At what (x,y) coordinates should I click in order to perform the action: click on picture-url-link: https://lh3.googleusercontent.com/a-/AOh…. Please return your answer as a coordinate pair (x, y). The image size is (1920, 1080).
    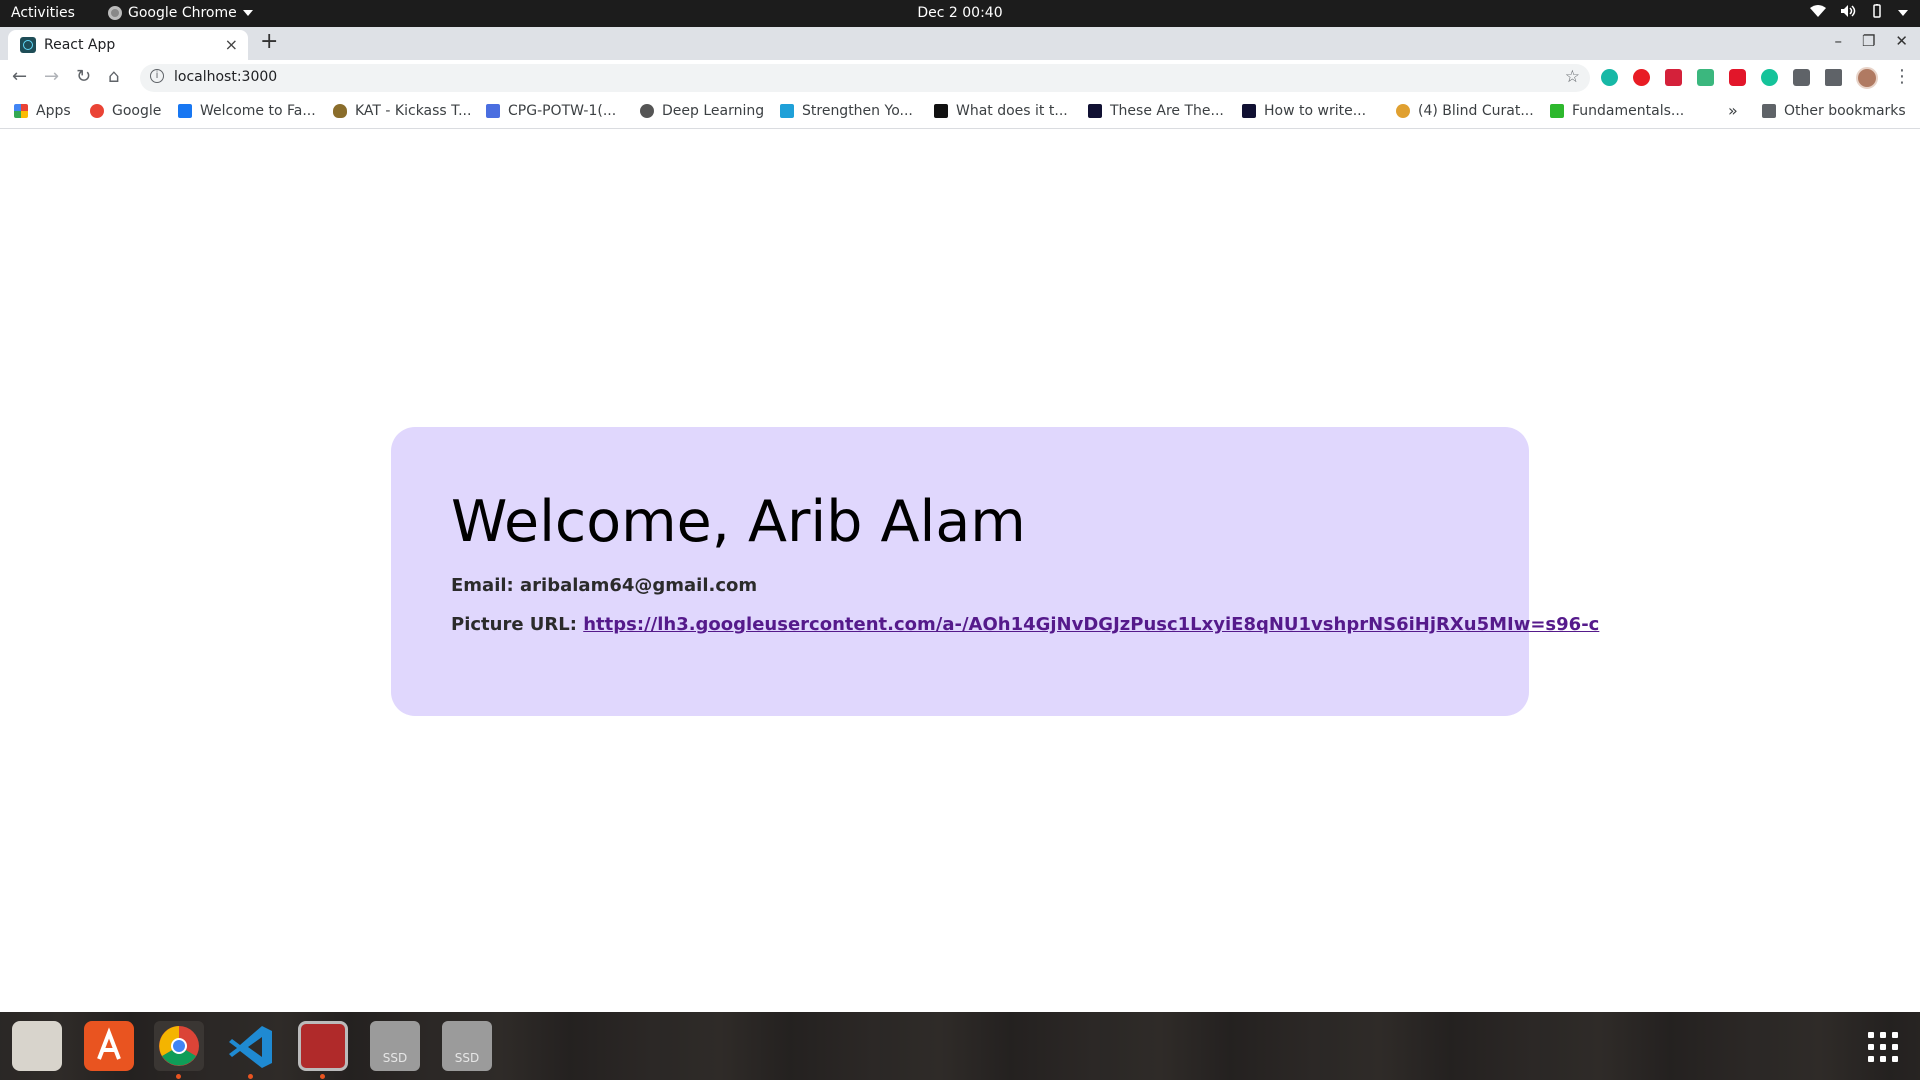
    Looking at the image, I should click on (1091, 624).